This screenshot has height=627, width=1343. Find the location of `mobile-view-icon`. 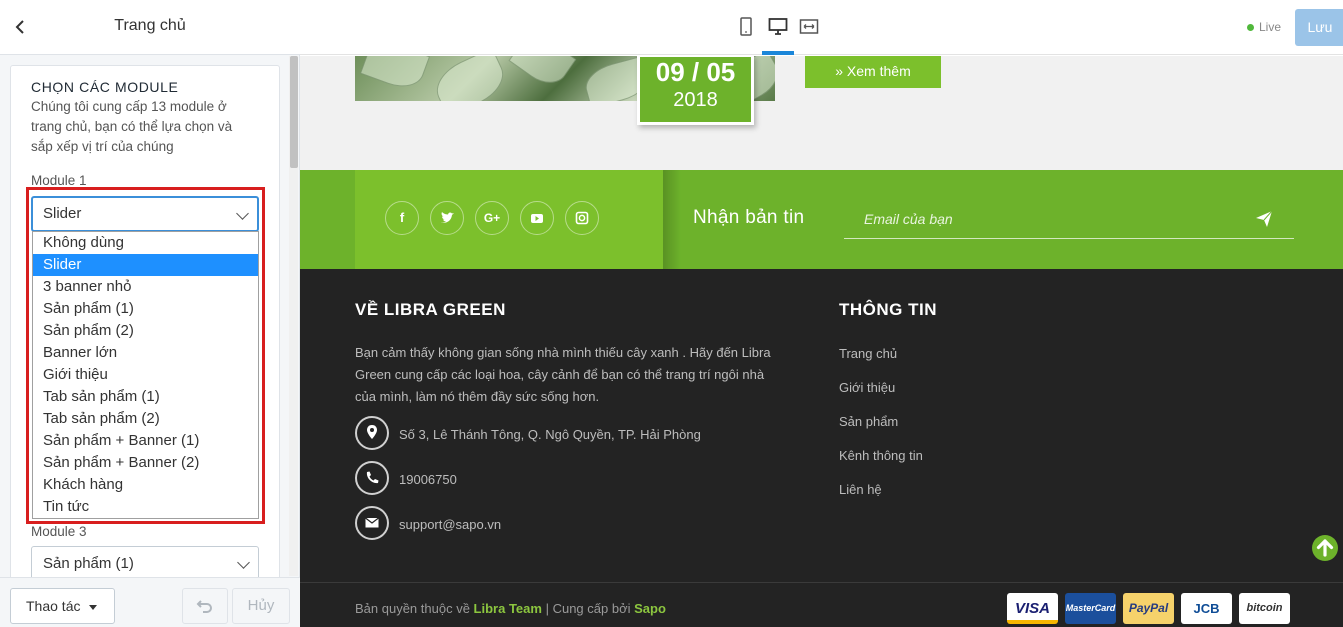

mobile-view-icon is located at coordinates (746, 27).